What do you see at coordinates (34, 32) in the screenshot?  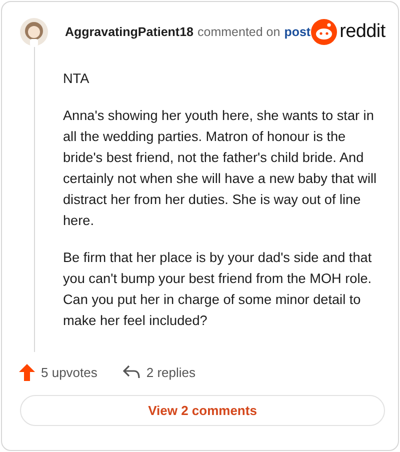 I see `avatar-icon` at bounding box center [34, 32].